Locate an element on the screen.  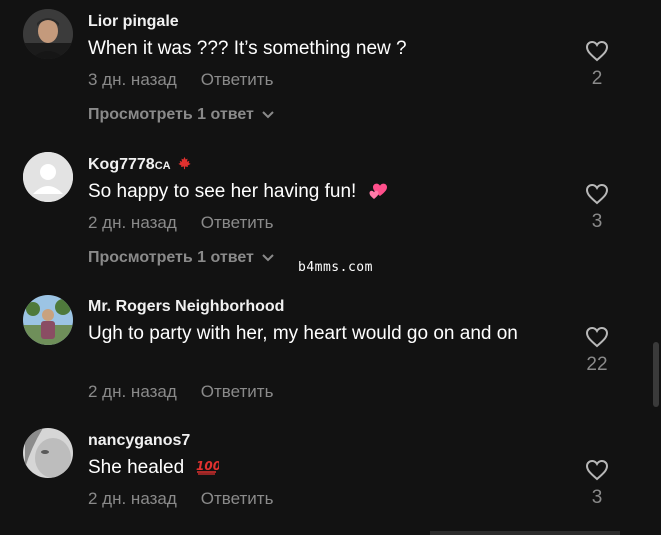
comment-text: So happy to see her having fun! is located at coordinates (318, 192).